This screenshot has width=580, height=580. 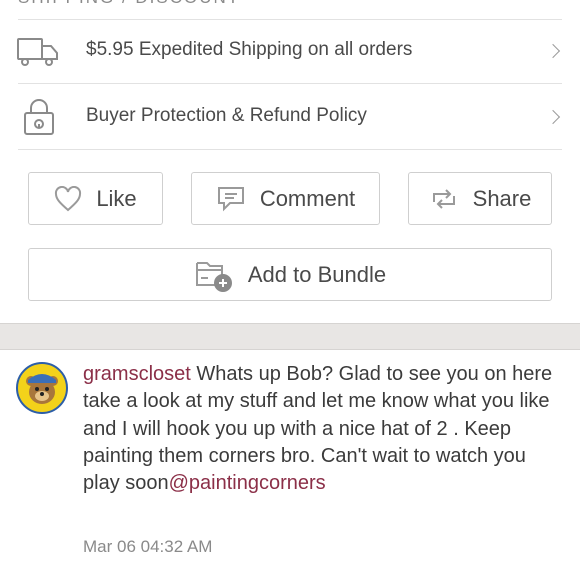 I want to click on like-button: Like, so click(x=95, y=198).